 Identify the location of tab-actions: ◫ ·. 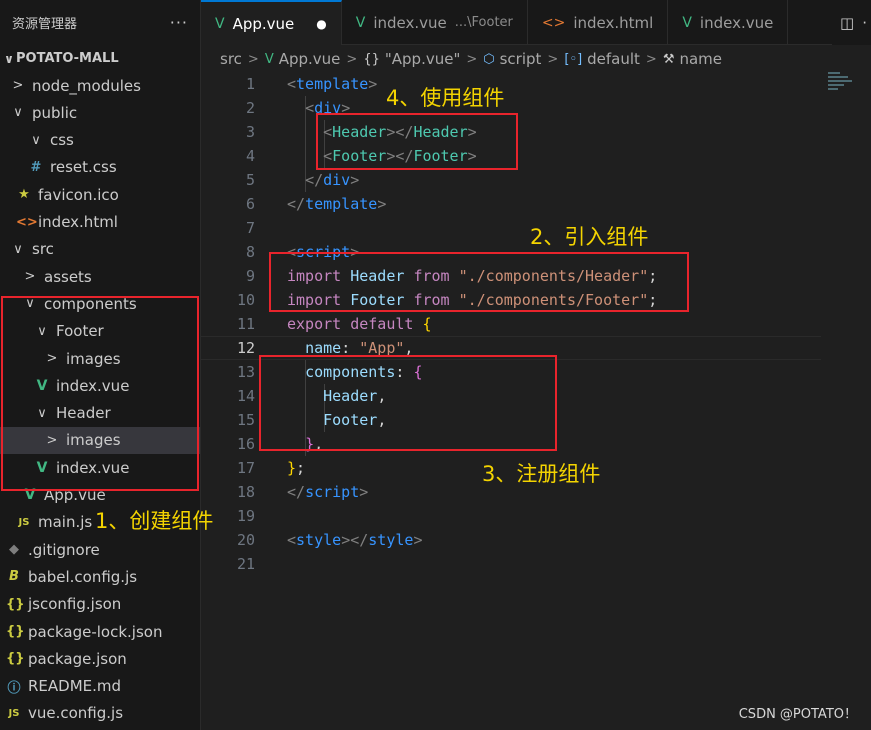
(851, 22).